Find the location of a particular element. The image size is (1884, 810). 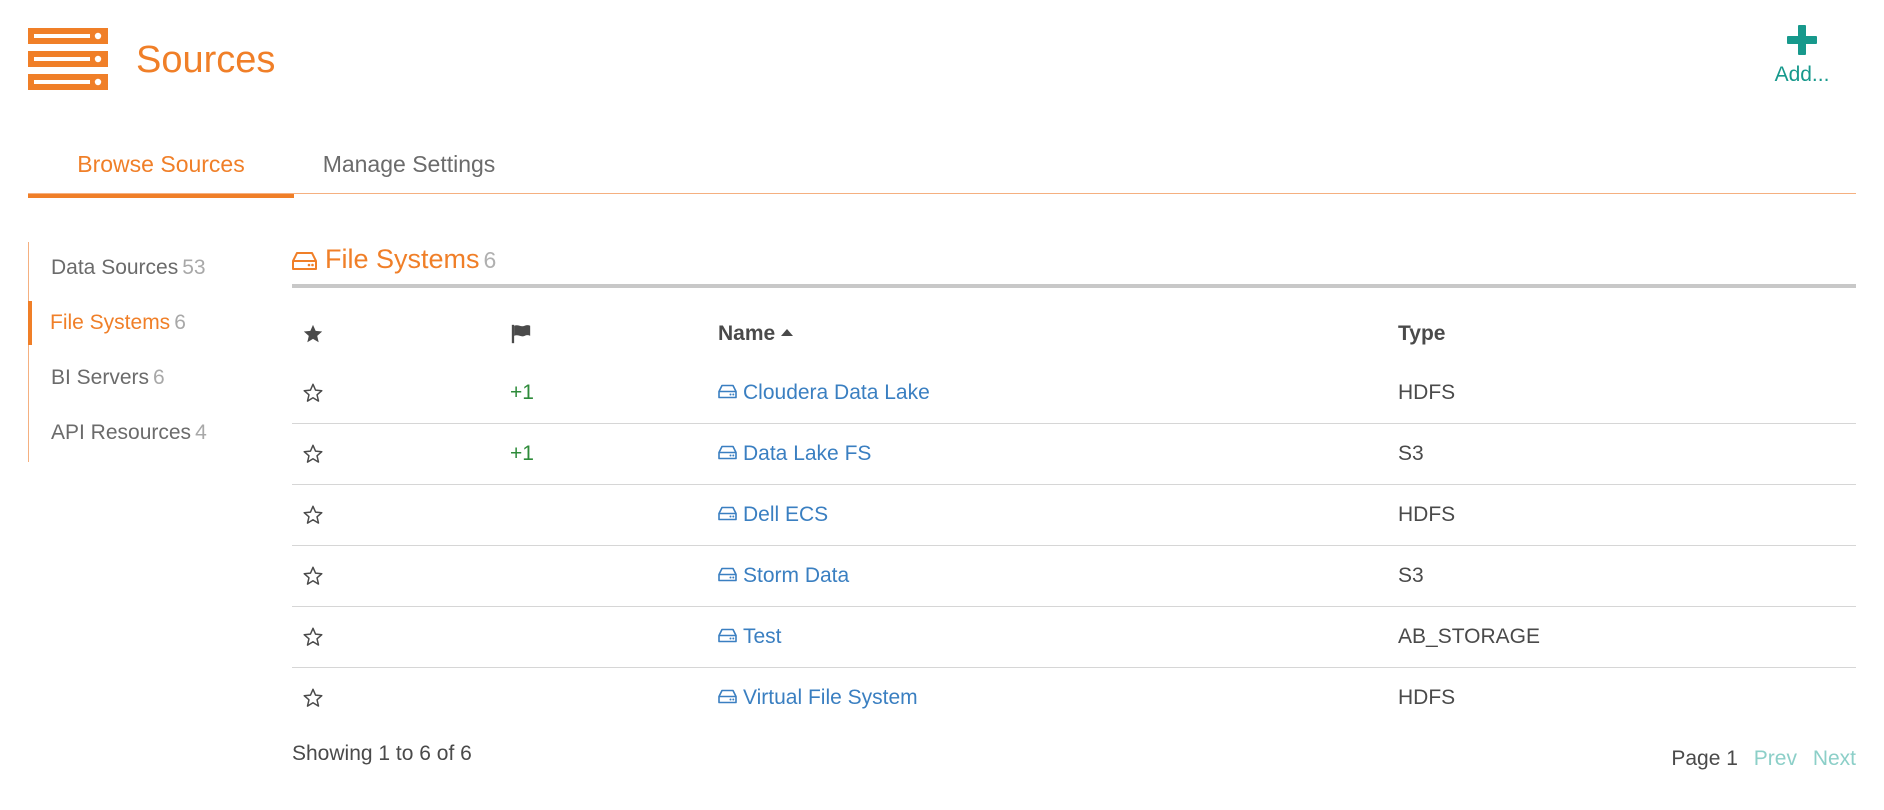

tab-browse-sources: Browse Sources is located at coordinates (161, 169).